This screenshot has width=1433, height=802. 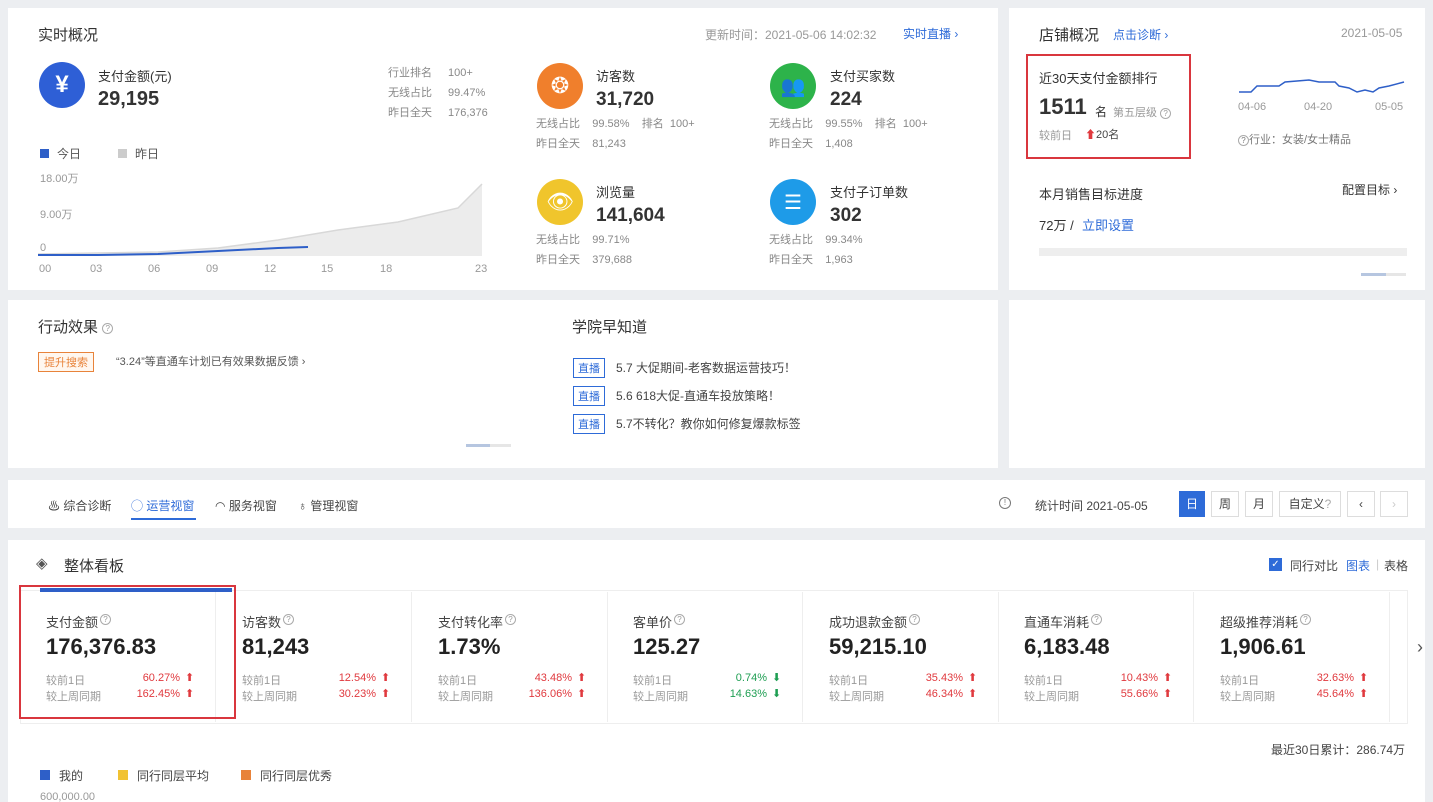 What do you see at coordinates (386, 269) in the screenshot?
I see `x-tick-18: 18` at bounding box center [386, 269].